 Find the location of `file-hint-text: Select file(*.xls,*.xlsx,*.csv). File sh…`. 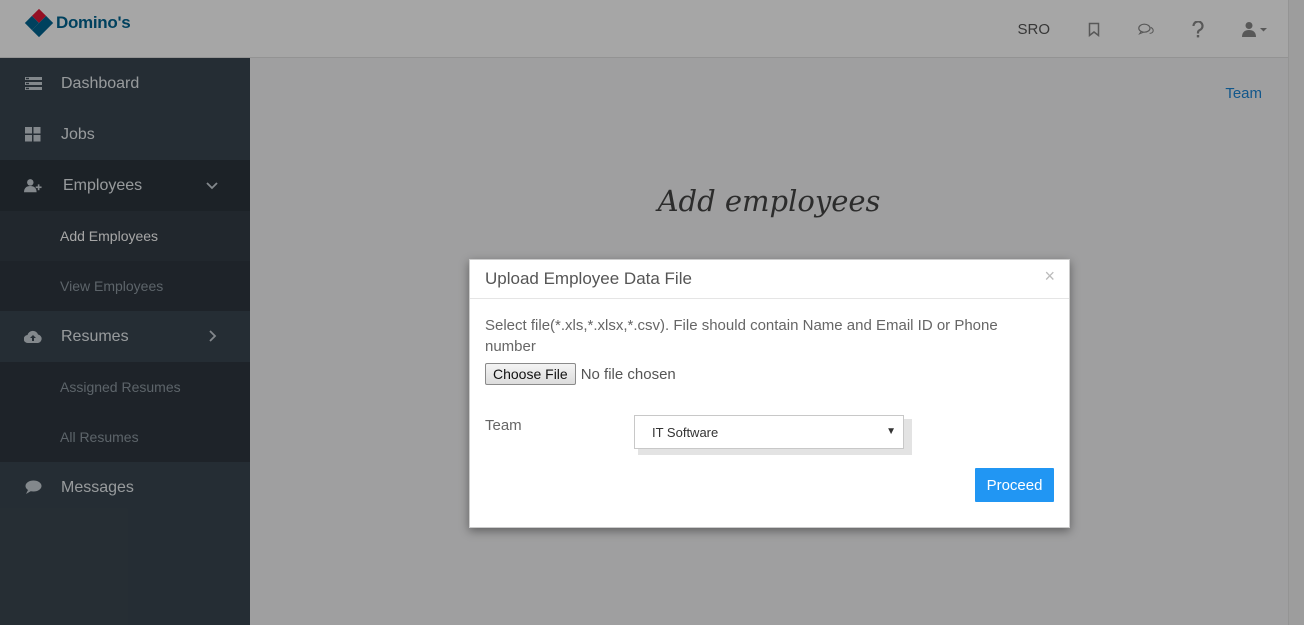

file-hint-text: Select file(*.xls,*.xlsx,*.csv). File sh… is located at coordinates (741, 336).